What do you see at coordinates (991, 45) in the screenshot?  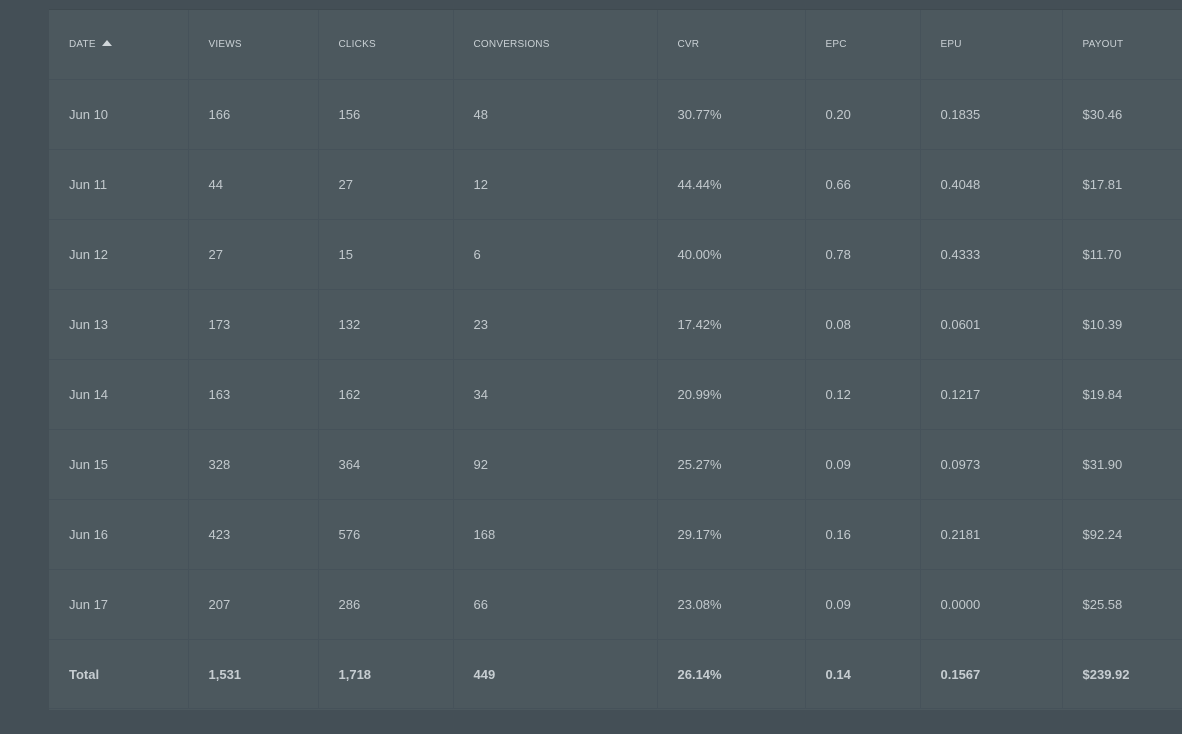 I see `column-header-epu: EPU` at bounding box center [991, 45].